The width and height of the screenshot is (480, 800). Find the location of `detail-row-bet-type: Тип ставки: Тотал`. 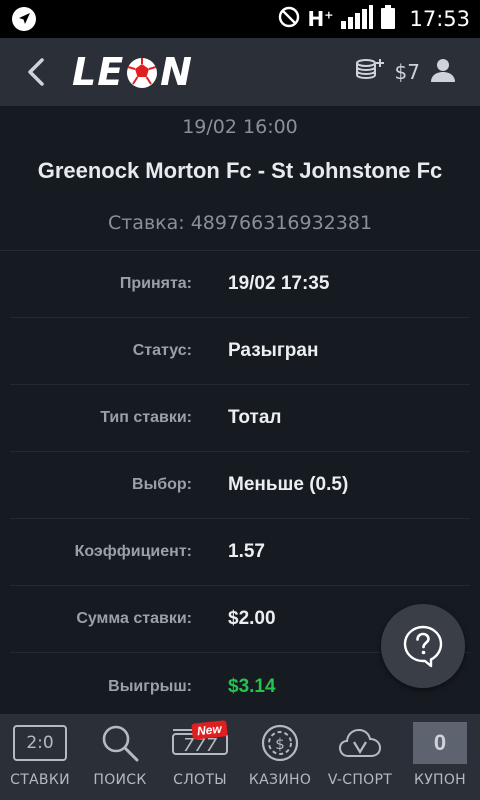

detail-row-bet-type: Тип ставки: Тотал is located at coordinates (240, 418).